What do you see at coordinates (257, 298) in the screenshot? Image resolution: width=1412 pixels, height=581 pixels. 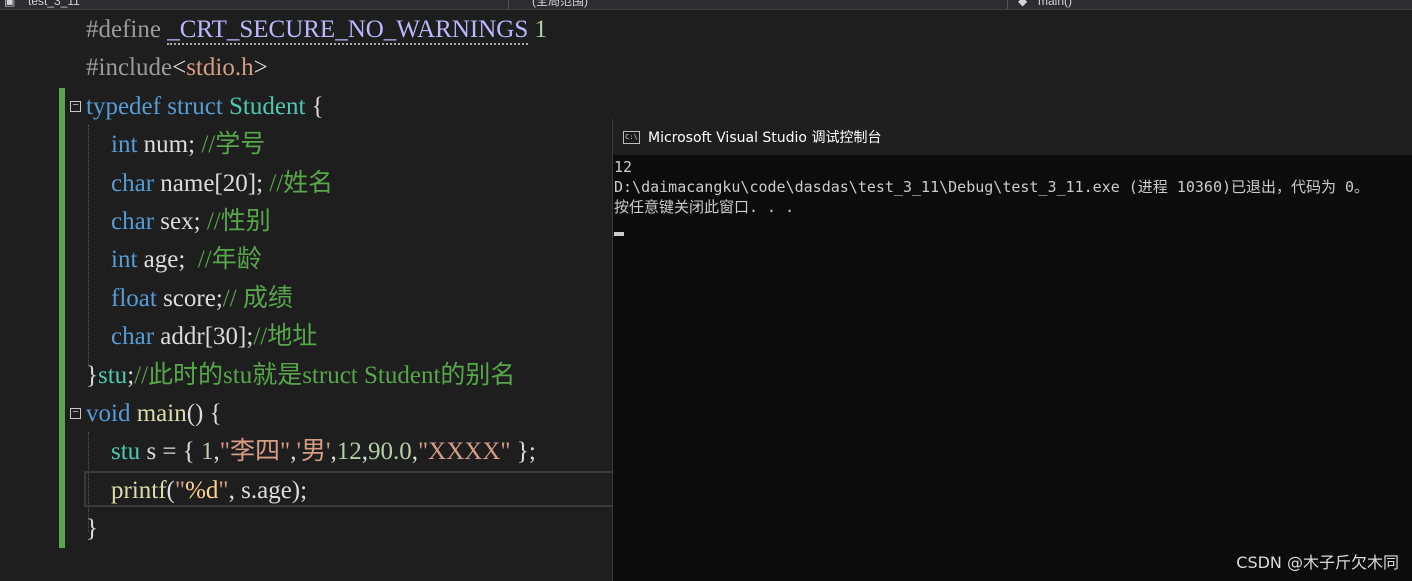 I see `code-token: // 成绩` at bounding box center [257, 298].